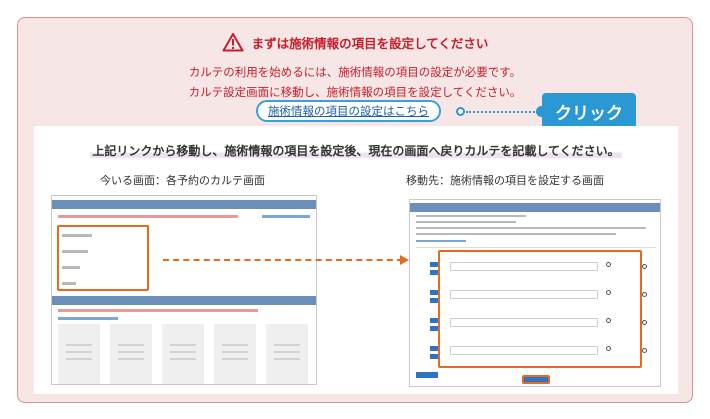 This screenshot has height=419, width=710. Describe the element at coordinates (427, 375) in the screenshot. I see `thumb-add-button` at that location.